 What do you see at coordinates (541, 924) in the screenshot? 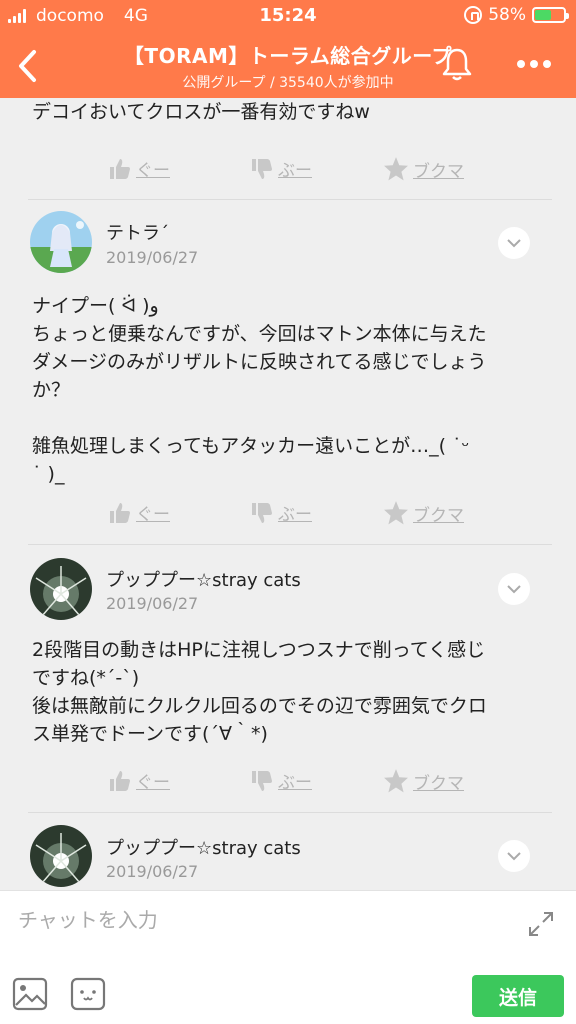
I see `expand-icon` at bounding box center [541, 924].